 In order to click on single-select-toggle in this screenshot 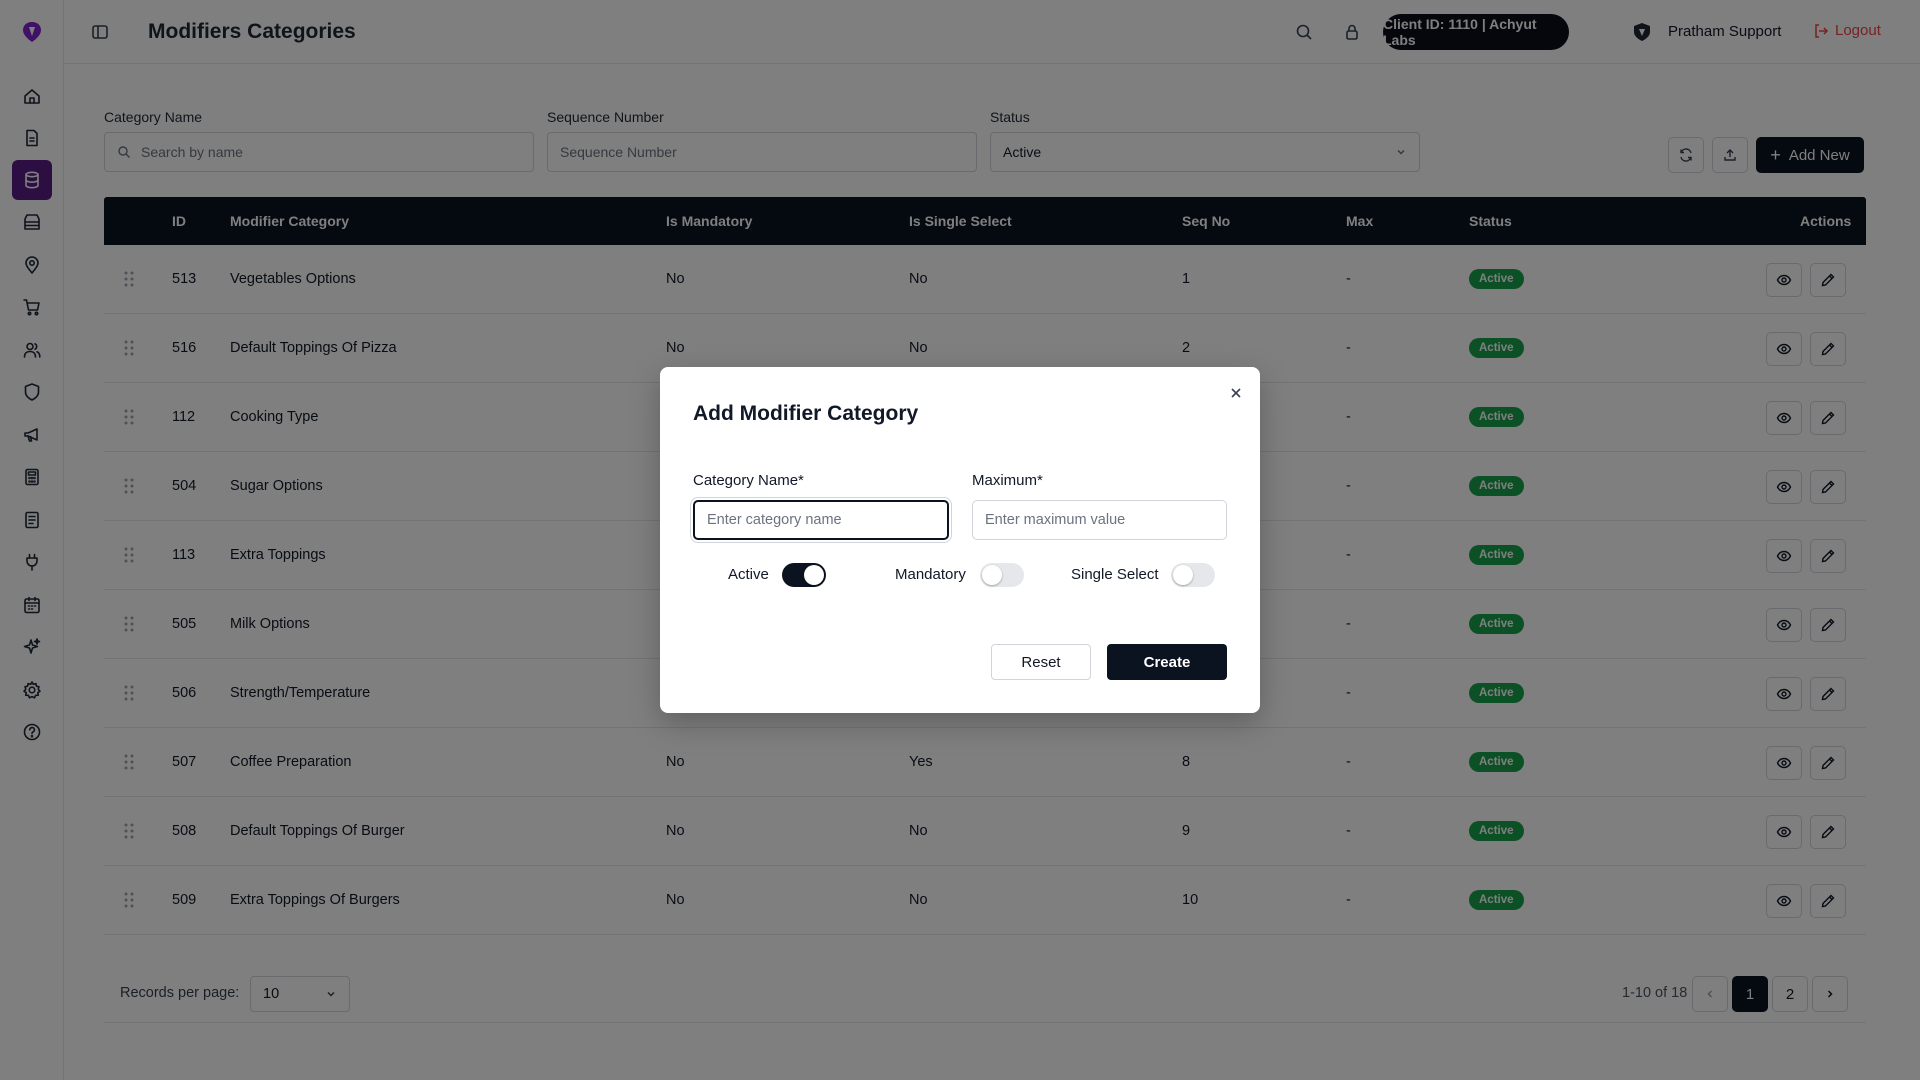, I will do `click(1193, 575)`.